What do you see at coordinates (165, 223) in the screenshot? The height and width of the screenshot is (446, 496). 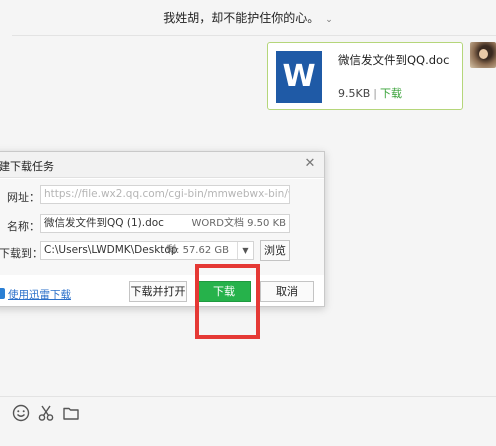 I see `name-field: 微信发文件到QQ (1).doc WORD文档 9.50 KB` at bounding box center [165, 223].